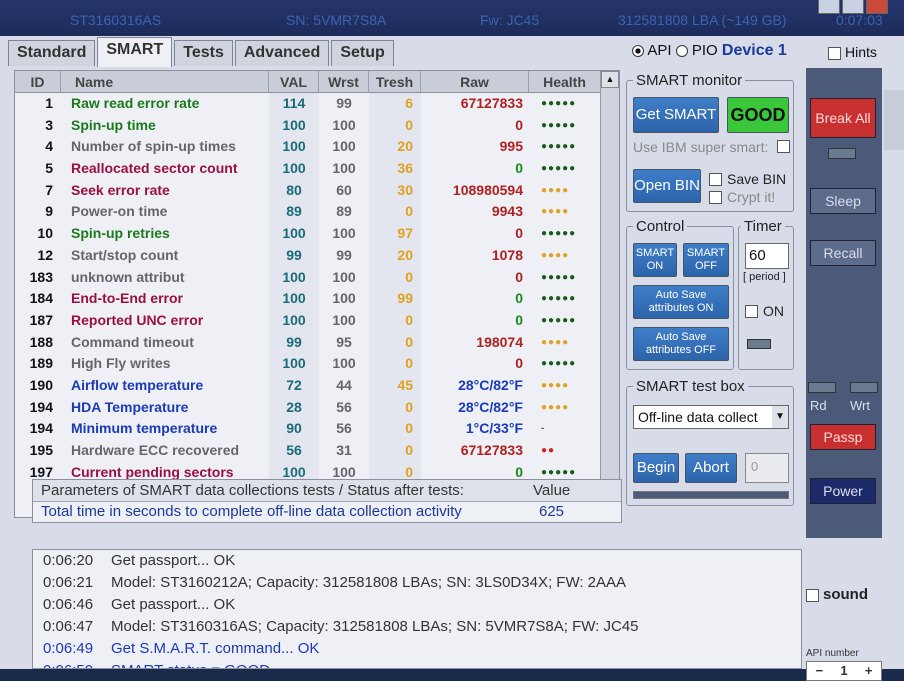  Describe the element at coordinates (681, 302) in the screenshot. I see `auto-save-on-button: Auto Save attributes ON` at that location.